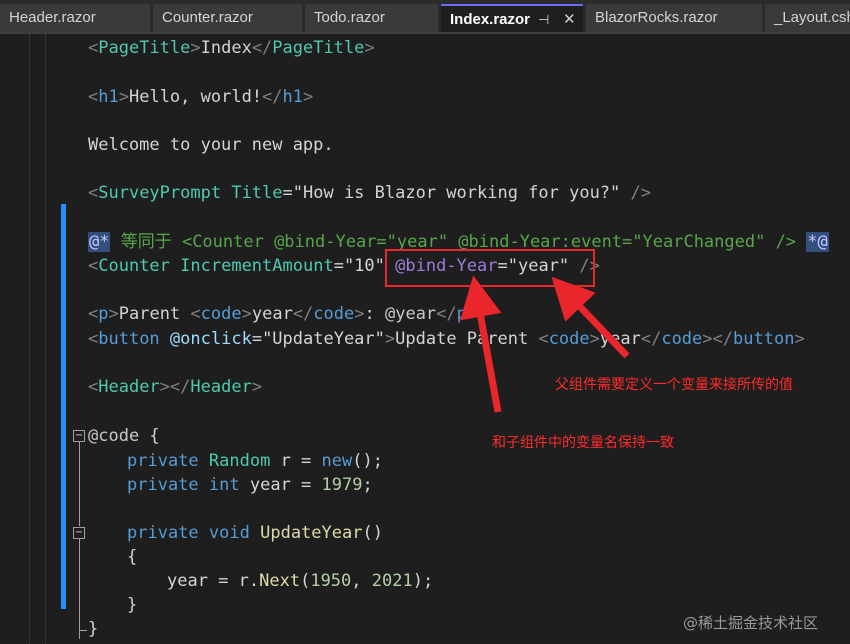  What do you see at coordinates (656, 17) in the screenshot?
I see `tab-label: BlazorRocks.razor` at bounding box center [656, 17].